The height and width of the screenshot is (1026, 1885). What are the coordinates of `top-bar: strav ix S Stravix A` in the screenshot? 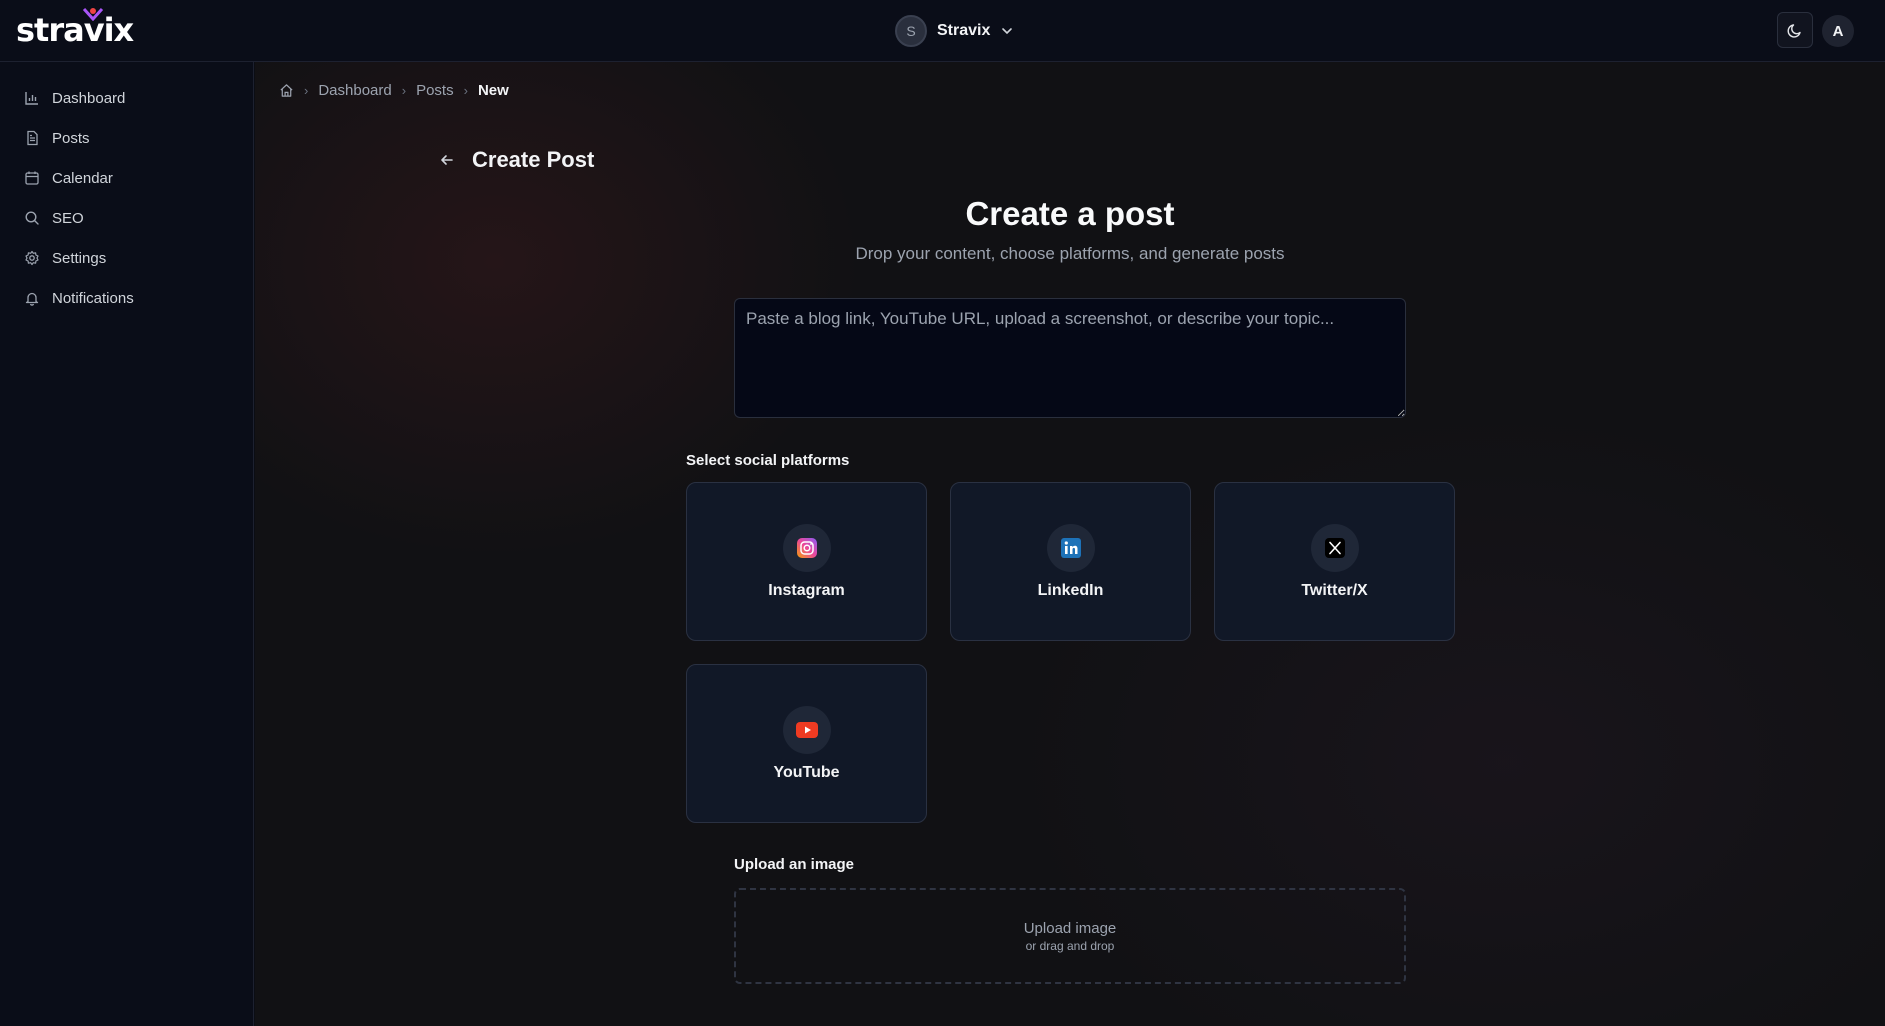 It's located at (942, 31).